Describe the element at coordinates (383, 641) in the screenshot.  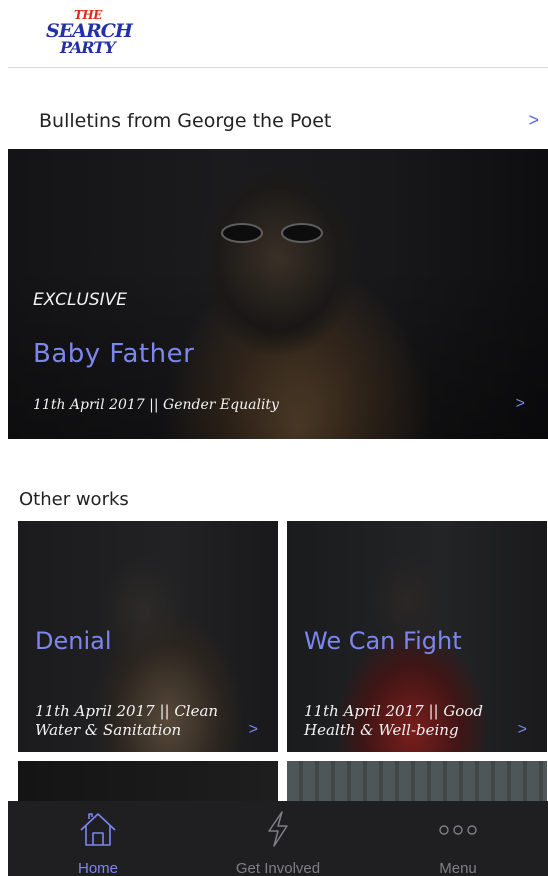
I see `work-card-title: We Can Fight` at that location.